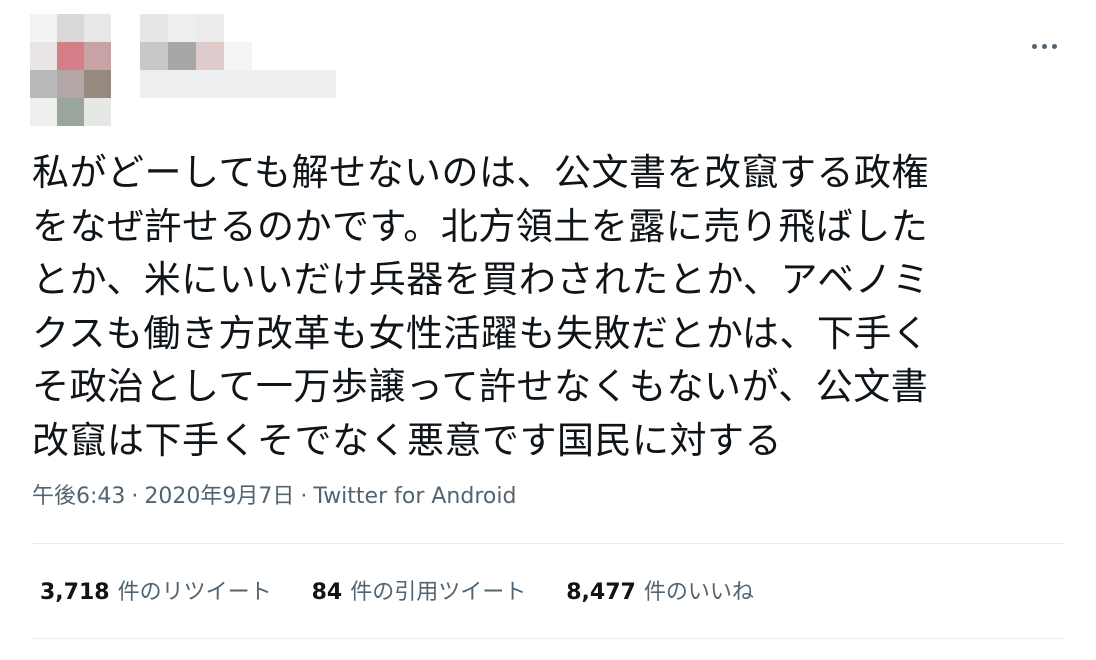 The height and width of the screenshot is (660, 1096). What do you see at coordinates (78, 496) in the screenshot?
I see `tweet-time: 午後6:43` at bounding box center [78, 496].